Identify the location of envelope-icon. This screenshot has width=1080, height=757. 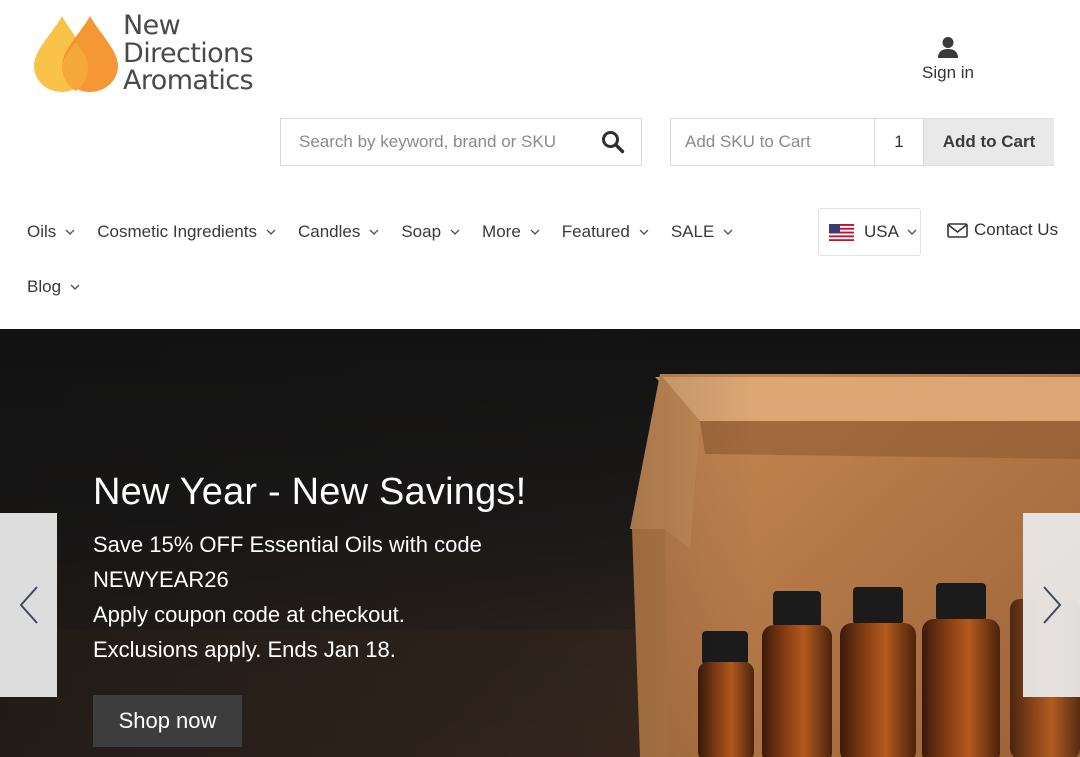
(957, 230).